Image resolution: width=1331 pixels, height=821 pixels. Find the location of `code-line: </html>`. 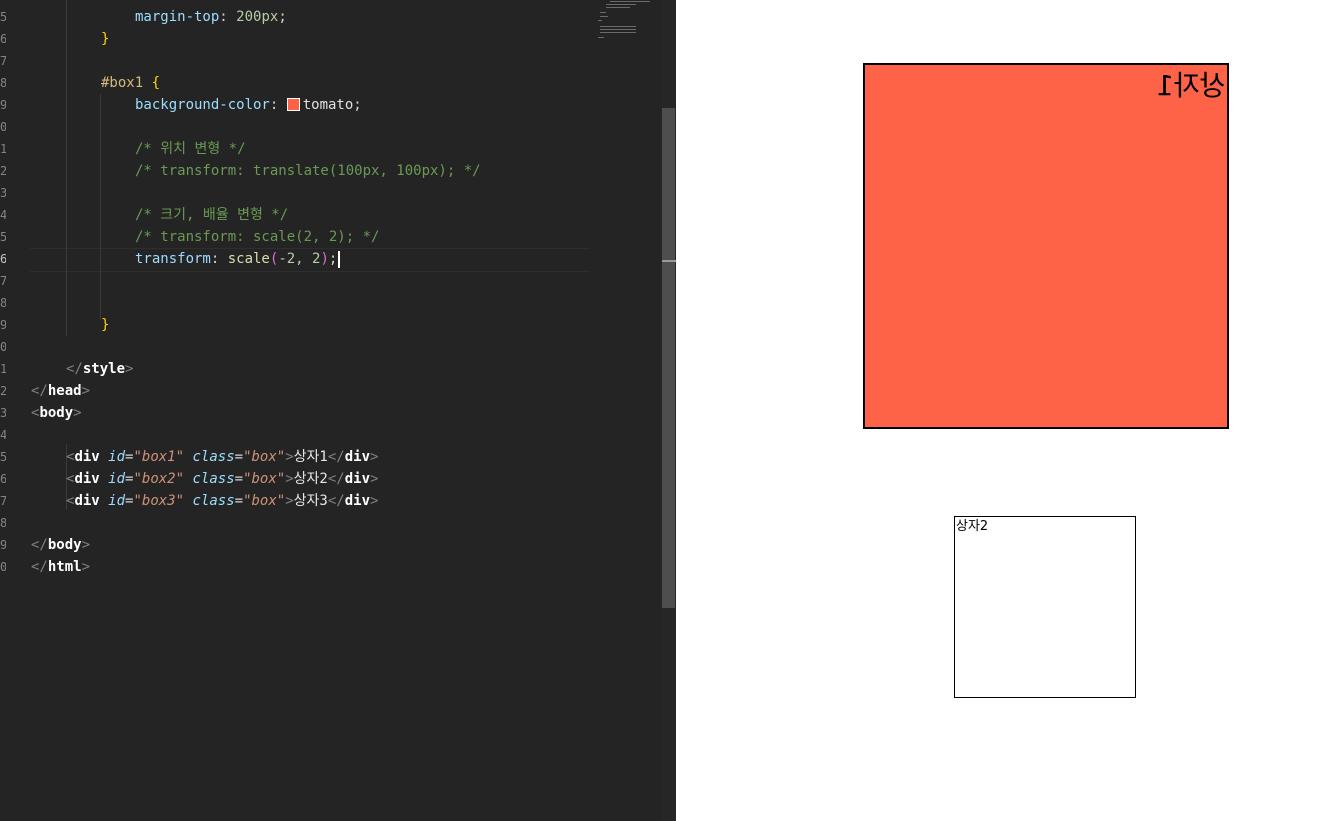

code-line: </html> is located at coordinates (61, 567).